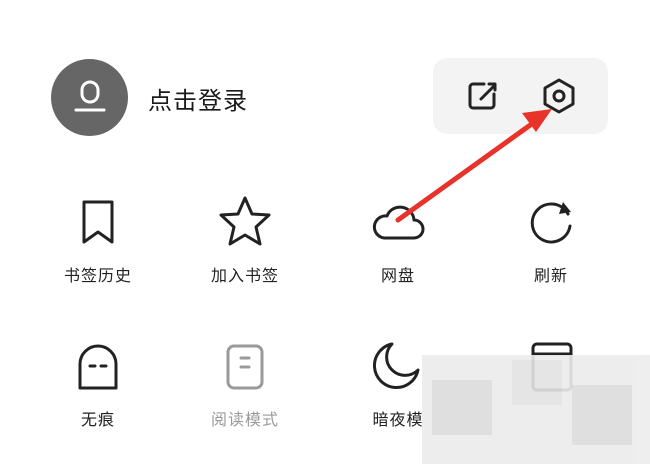 The image size is (650, 464). Describe the element at coordinates (98, 367) in the screenshot. I see `ghost-icon` at that location.